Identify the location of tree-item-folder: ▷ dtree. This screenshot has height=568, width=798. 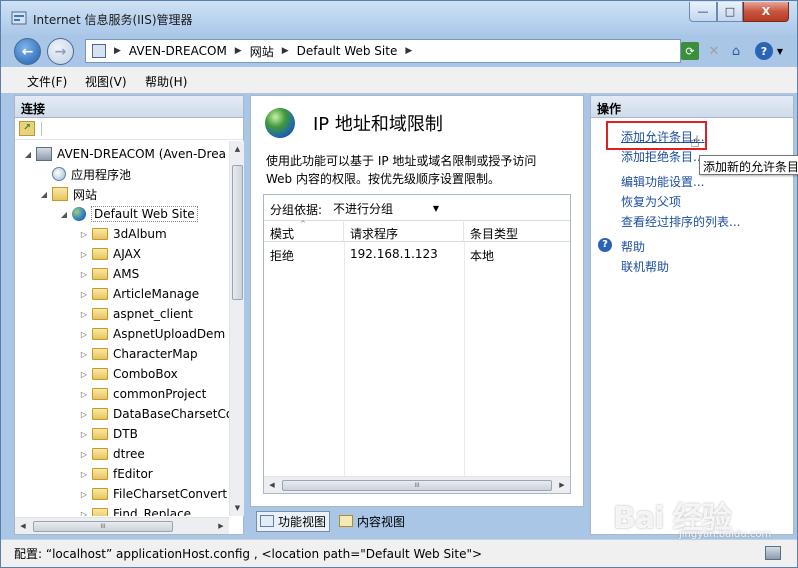
(112, 454).